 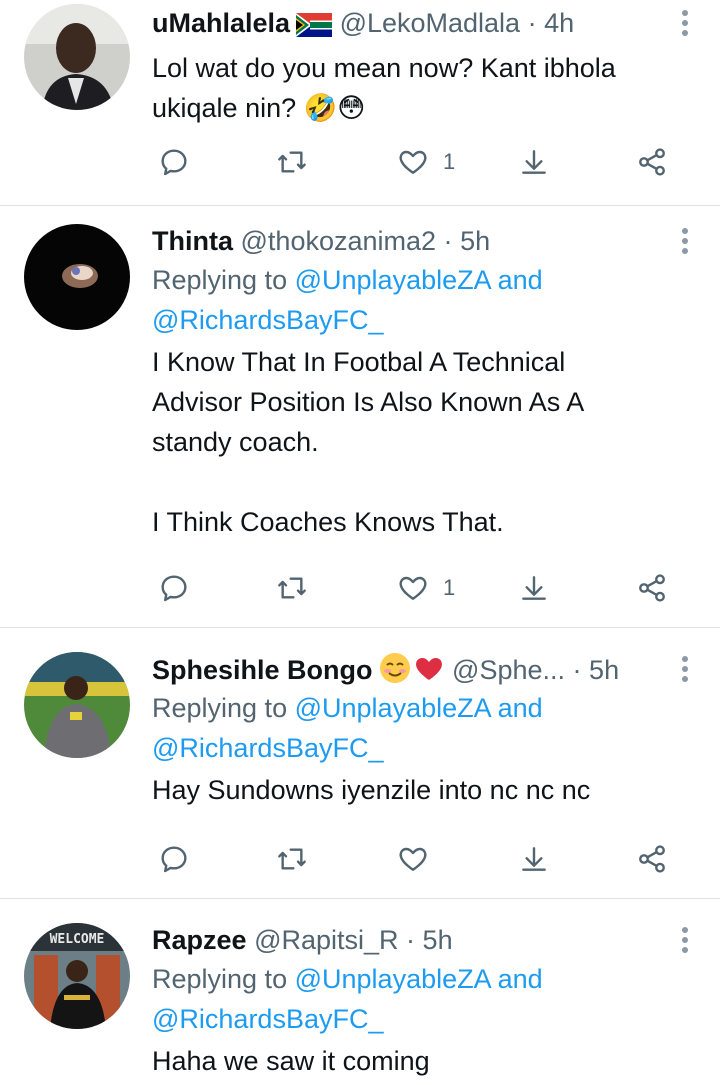 What do you see at coordinates (326, 940) in the screenshot?
I see `author-handle: @Rapitsi_R` at bounding box center [326, 940].